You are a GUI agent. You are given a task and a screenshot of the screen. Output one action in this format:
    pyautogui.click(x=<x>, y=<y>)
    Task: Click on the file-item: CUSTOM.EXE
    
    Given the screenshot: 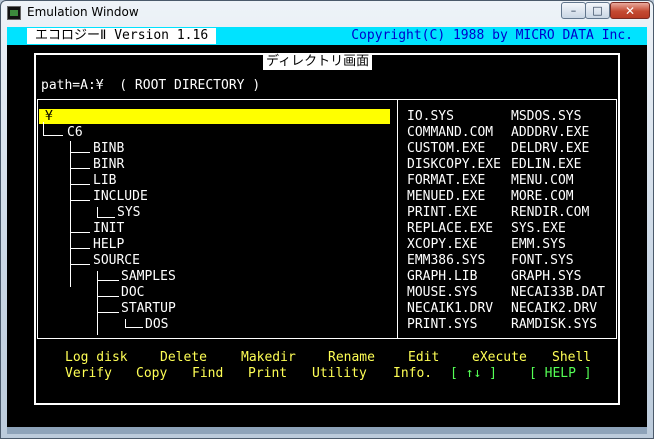 What is the action you would take?
    pyautogui.click(x=446, y=149)
    